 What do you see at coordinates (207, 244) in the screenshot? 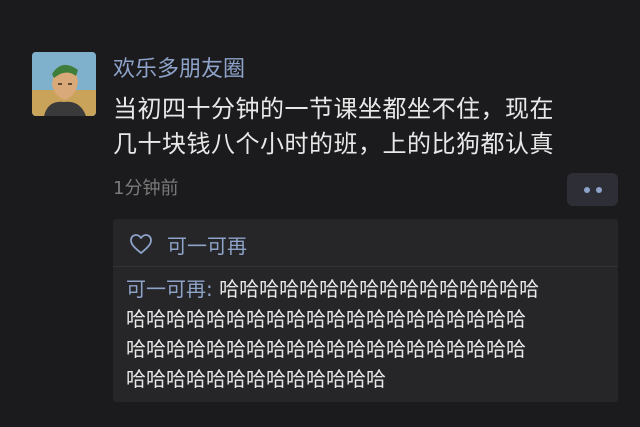
I see `liker-name: 可一可再` at bounding box center [207, 244].